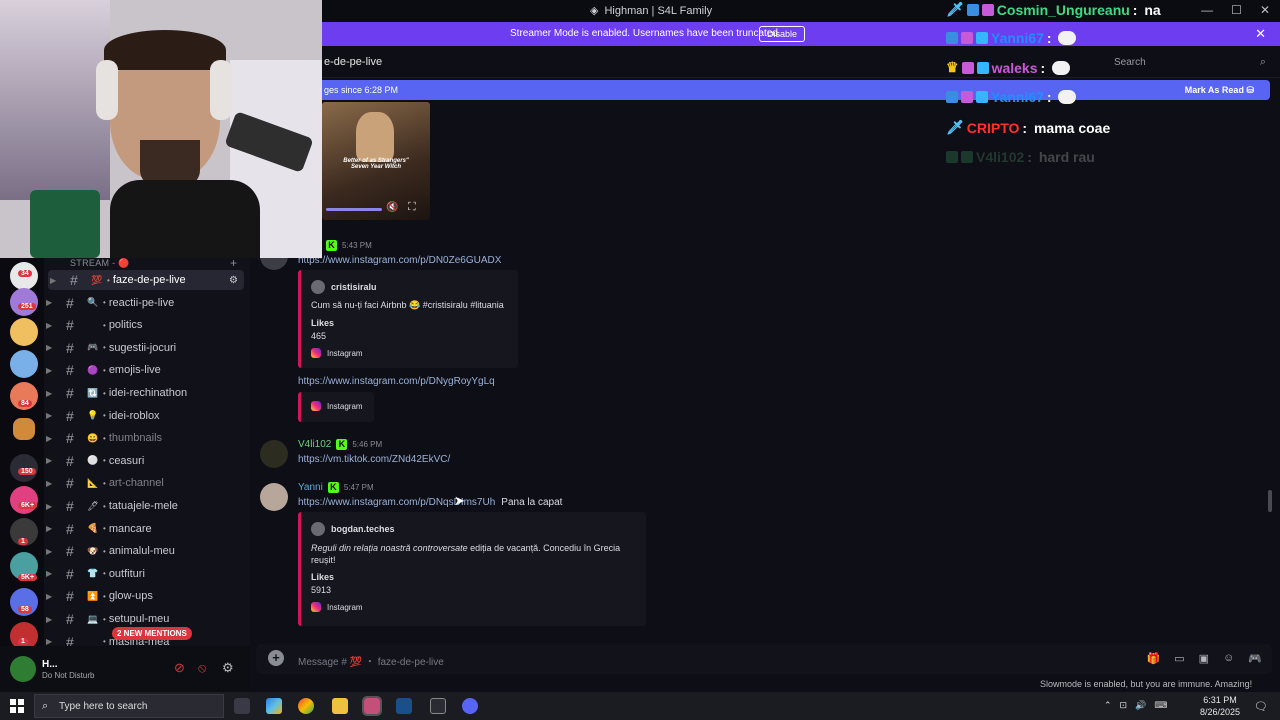 The image size is (1280, 720). What do you see at coordinates (93, 460) in the screenshot?
I see `channel-emoji: ⚪` at bounding box center [93, 460].